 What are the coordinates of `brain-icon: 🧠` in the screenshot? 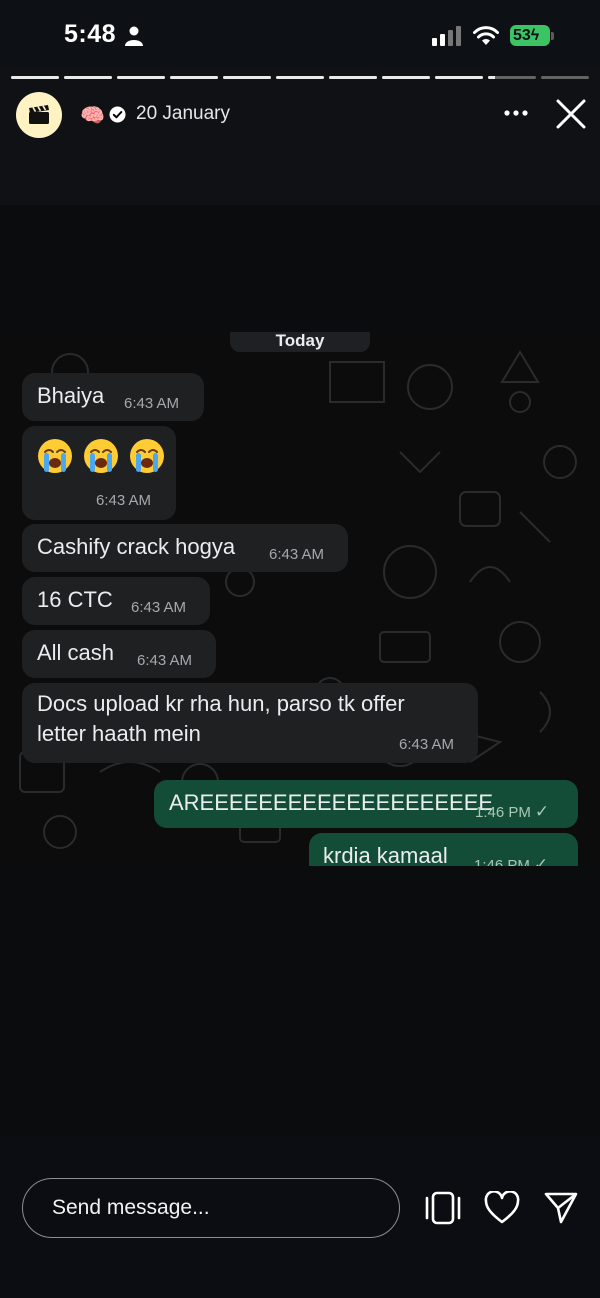 It's located at (92, 116).